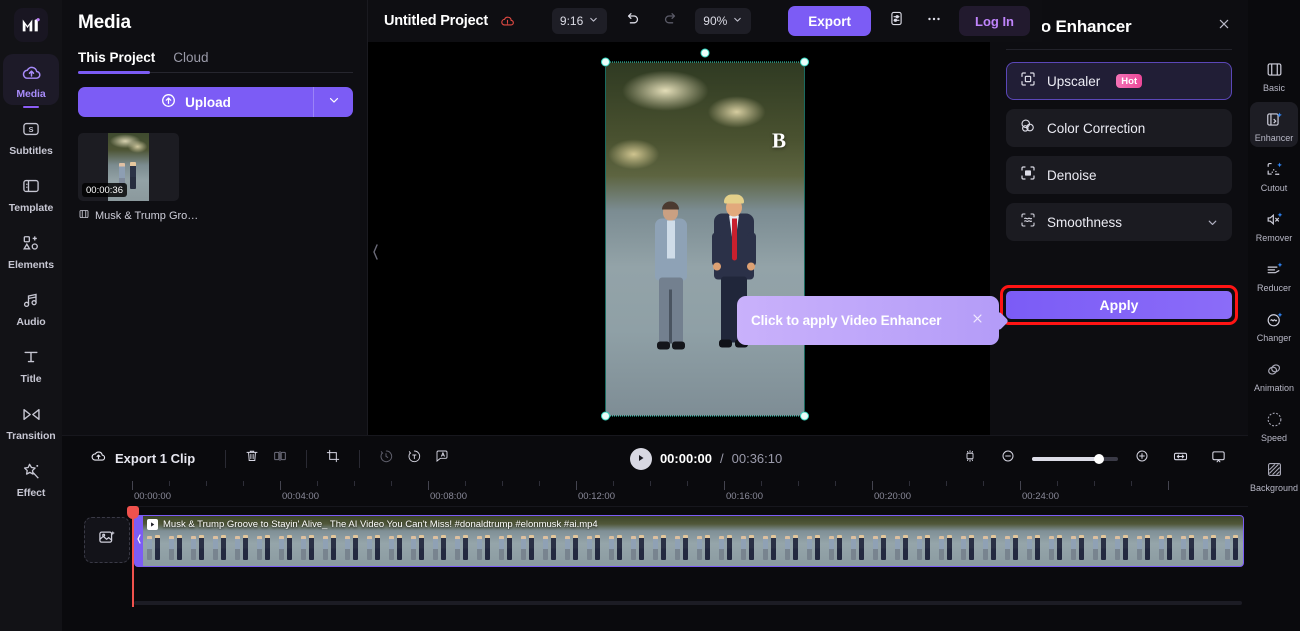 This screenshot has width=1300, height=631. Describe the element at coordinates (1274, 238) in the screenshot. I see `right-rail-label: Remover` at that location.